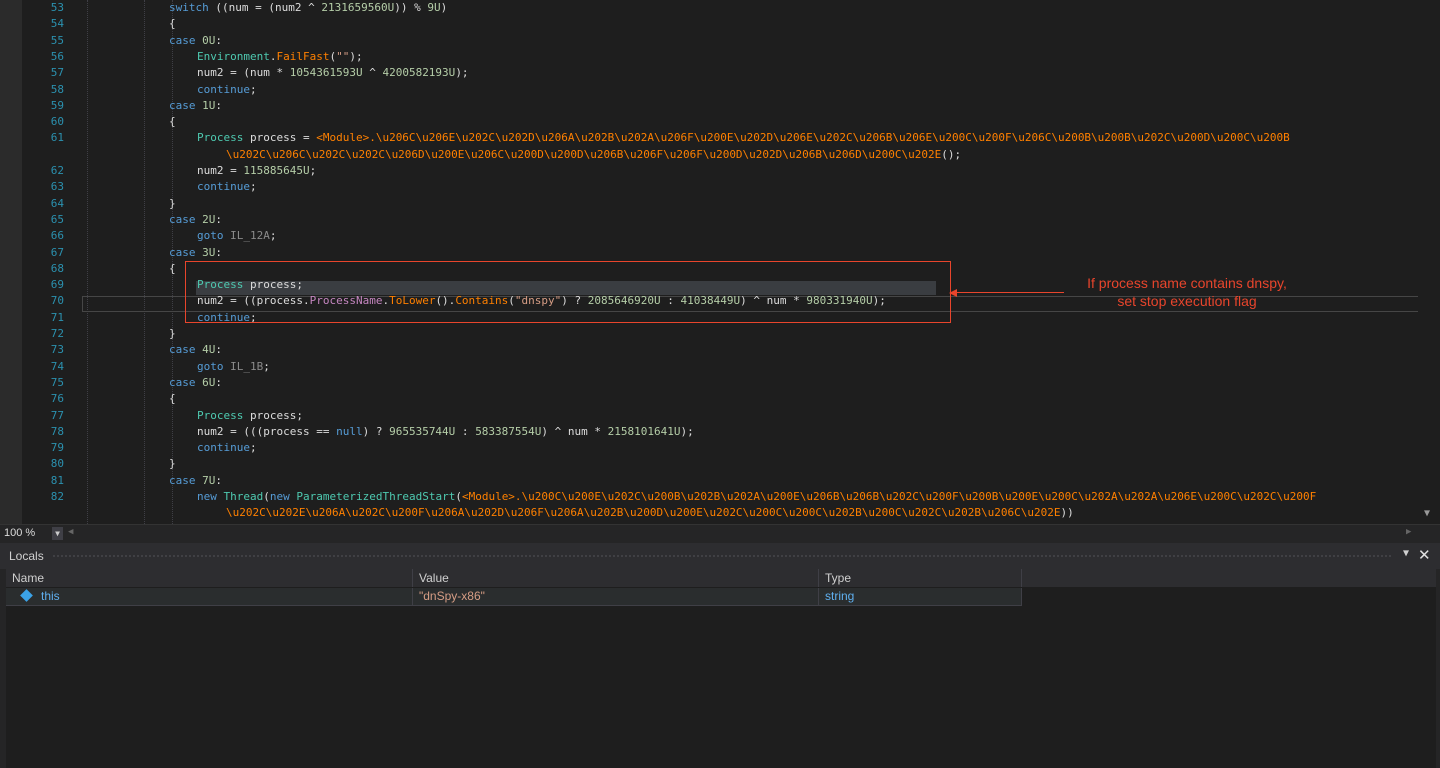 The width and height of the screenshot is (1440, 768). Describe the element at coordinates (920, 578) in the screenshot. I see `column-header-type: Type` at that location.